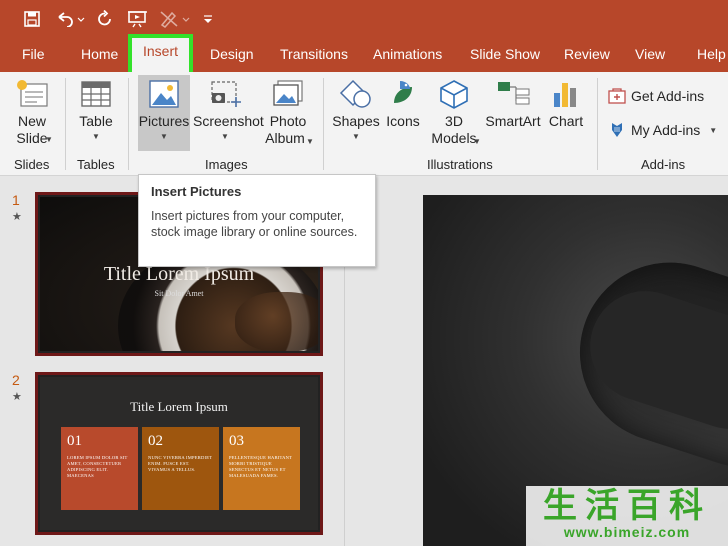  What do you see at coordinates (364, 19) in the screenshot?
I see `title-bar` at bounding box center [364, 19].